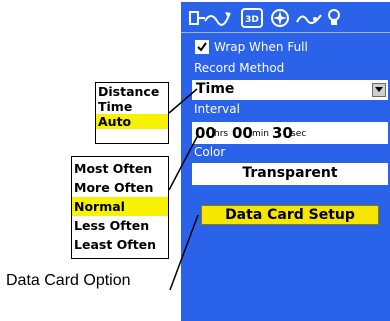 Image resolution: width=390 pixels, height=321 pixels. I want to click on leader-line-record-method, so click(183, 101).